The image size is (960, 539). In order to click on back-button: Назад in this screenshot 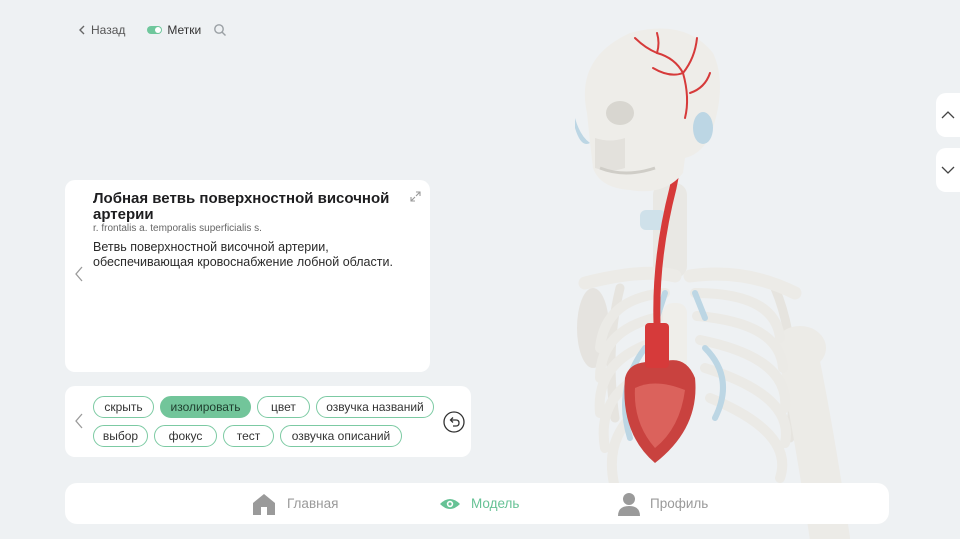, I will do `click(101, 30)`.